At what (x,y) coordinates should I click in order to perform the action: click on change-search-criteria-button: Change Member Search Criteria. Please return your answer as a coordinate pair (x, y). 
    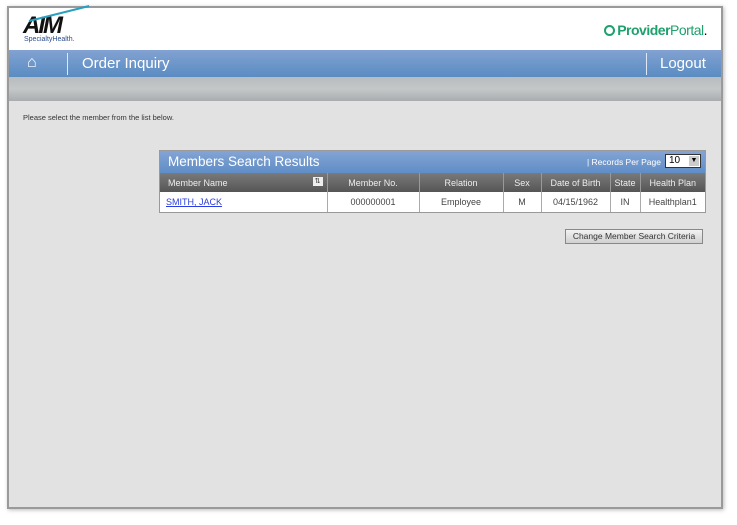
    Looking at the image, I should click on (634, 236).